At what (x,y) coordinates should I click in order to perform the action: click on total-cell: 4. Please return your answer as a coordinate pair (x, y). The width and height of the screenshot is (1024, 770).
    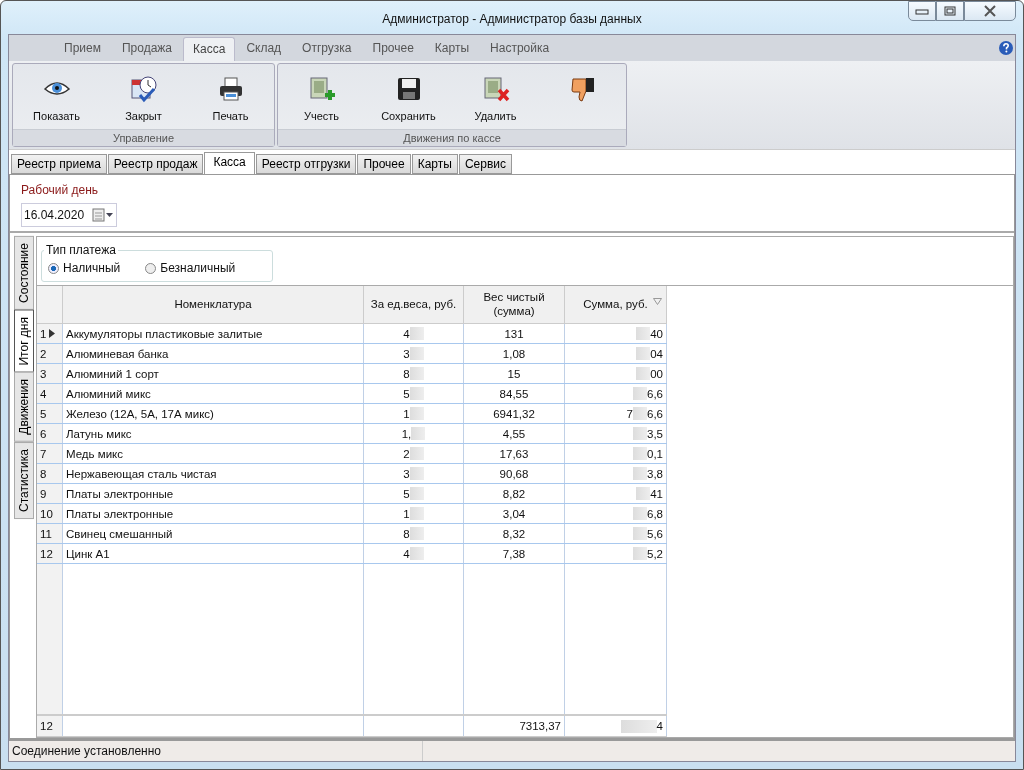
    Looking at the image, I should click on (616, 726).